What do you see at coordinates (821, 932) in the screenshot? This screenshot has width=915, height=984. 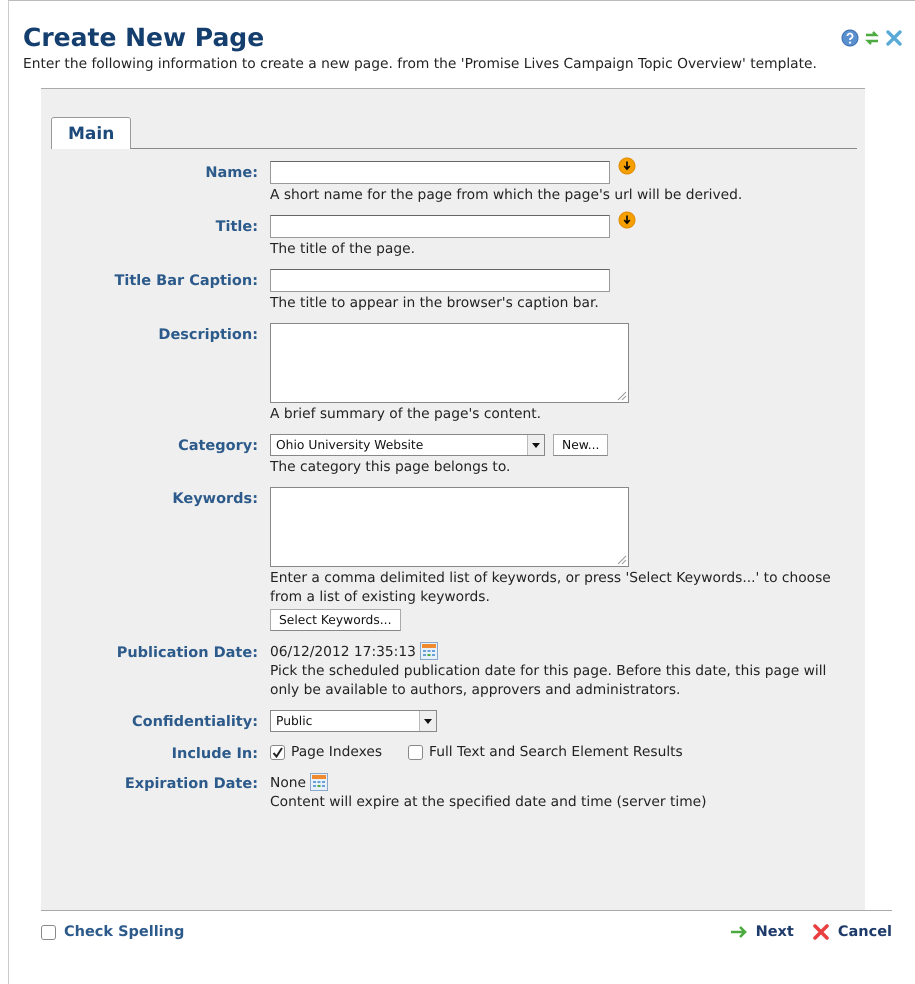 I see `cross-icon` at bounding box center [821, 932].